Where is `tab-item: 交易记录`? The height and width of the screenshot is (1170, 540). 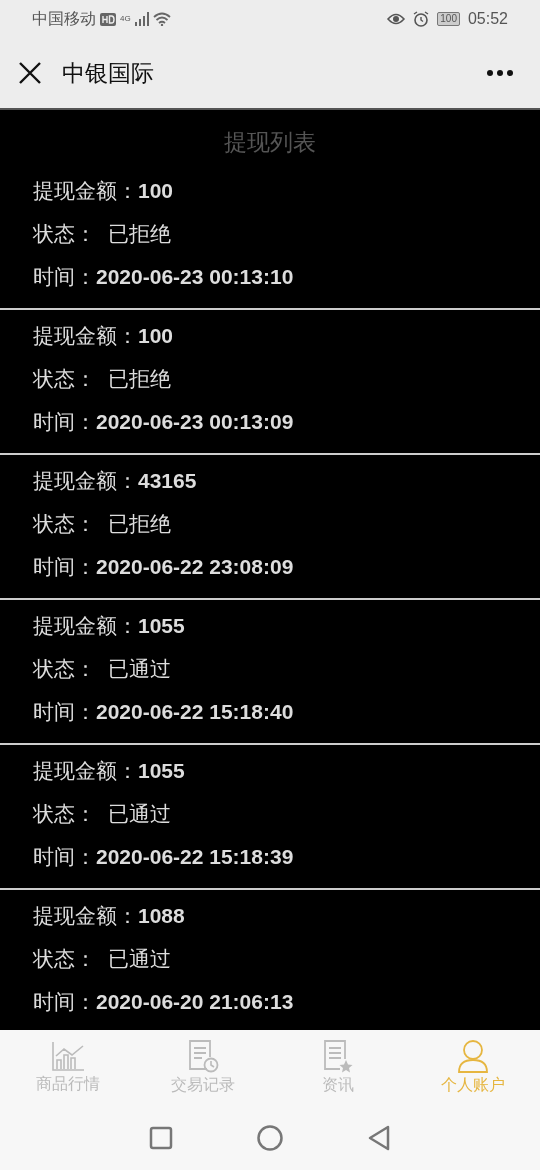
tab-item: 交易记录 is located at coordinates (202, 1067).